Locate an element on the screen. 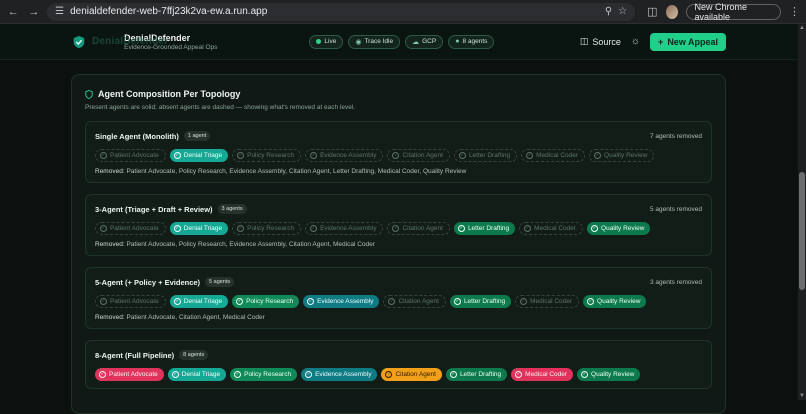  panel-title: Agent Composition Per Topology is located at coordinates (169, 94).